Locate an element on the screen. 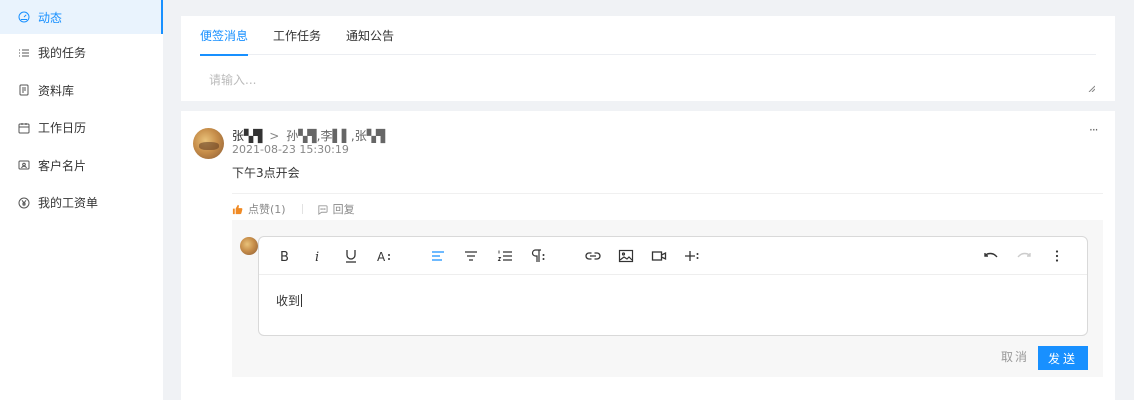 Image resolution: width=1134 pixels, height=400 pixels. image-button is located at coordinates (626, 256).